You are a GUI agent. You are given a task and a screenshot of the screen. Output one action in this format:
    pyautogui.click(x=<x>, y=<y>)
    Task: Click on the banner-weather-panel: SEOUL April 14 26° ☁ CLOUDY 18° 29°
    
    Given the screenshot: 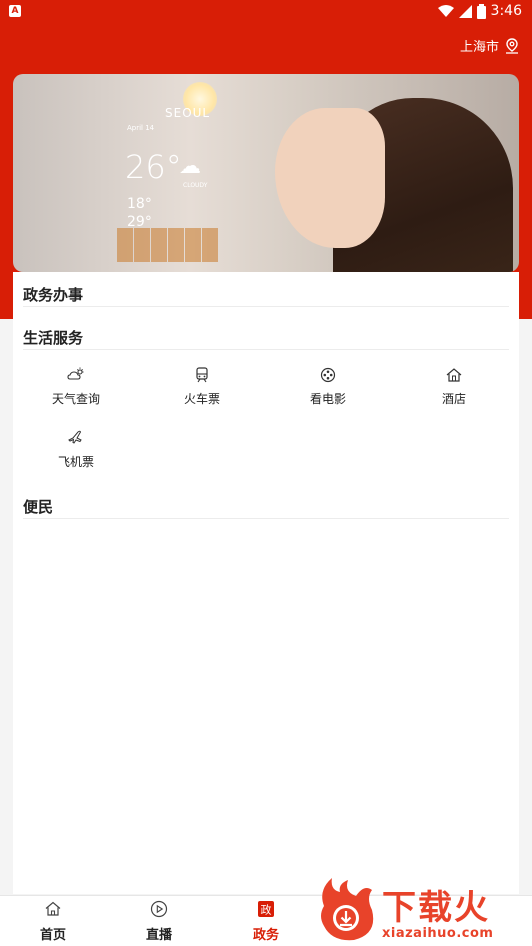 What is the action you would take?
    pyautogui.click(x=171, y=174)
    